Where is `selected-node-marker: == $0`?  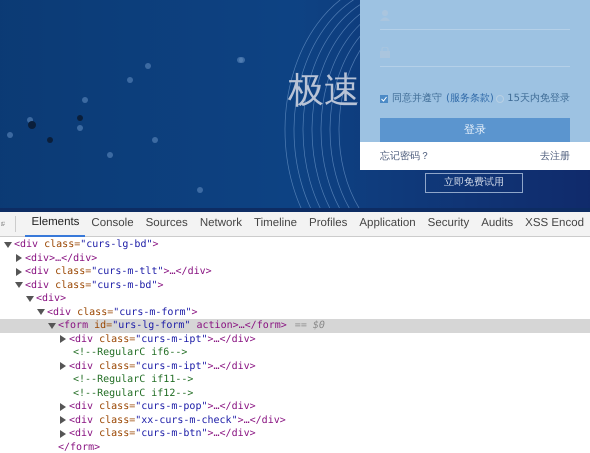 selected-node-marker: == $0 is located at coordinates (309, 326).